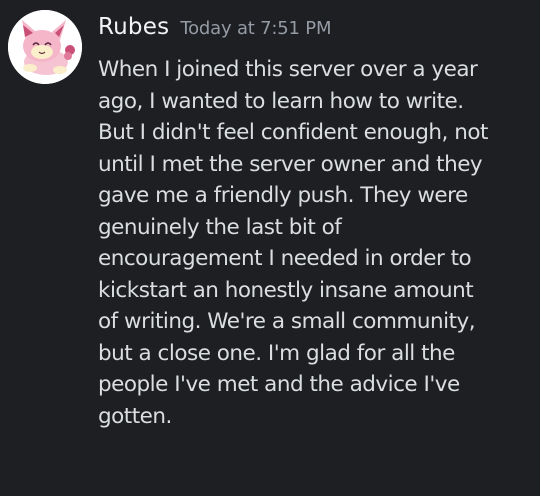 The width and height of the screenshot is (540, 496). Describe the element at coordinates (287, 321) in the screenshot. I see `message-line: of writing. We're a small community,` at that location.